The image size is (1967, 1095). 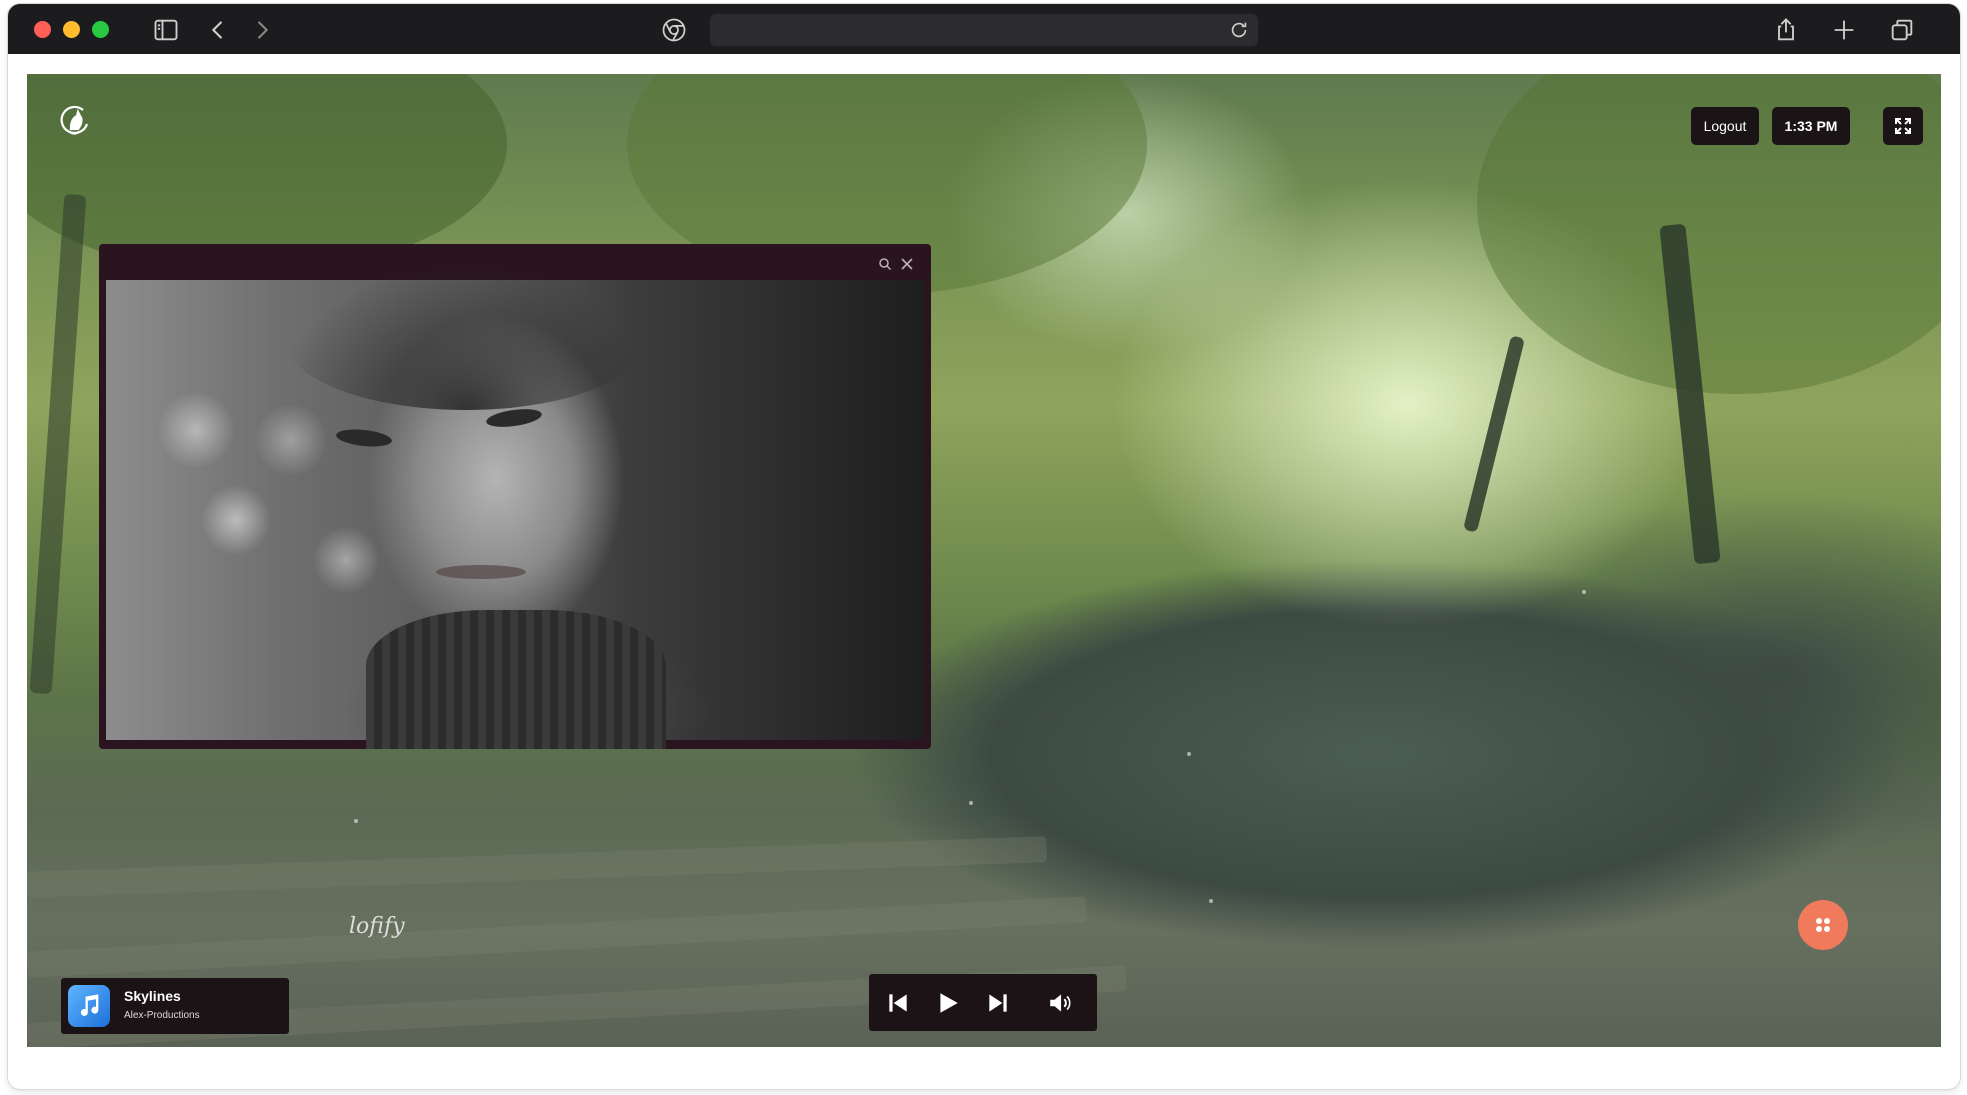 I want to click on apps-menu-button, so click(x=1823, y=925).